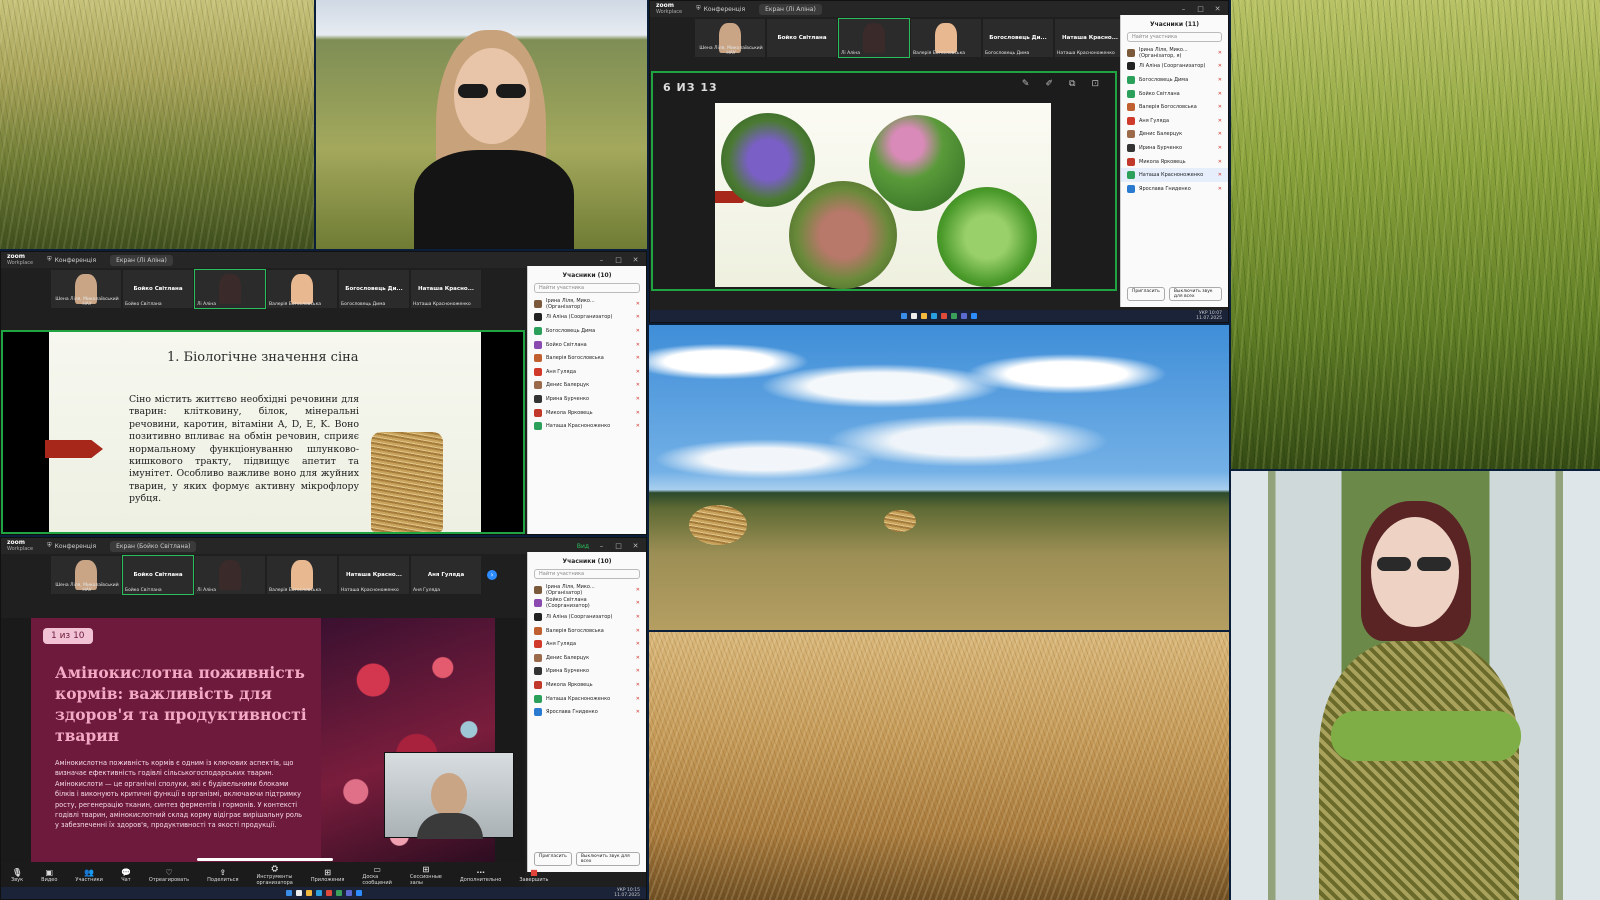  I want to click on toolbar-button: ⋯ Дополнительно, so click(480, 875).